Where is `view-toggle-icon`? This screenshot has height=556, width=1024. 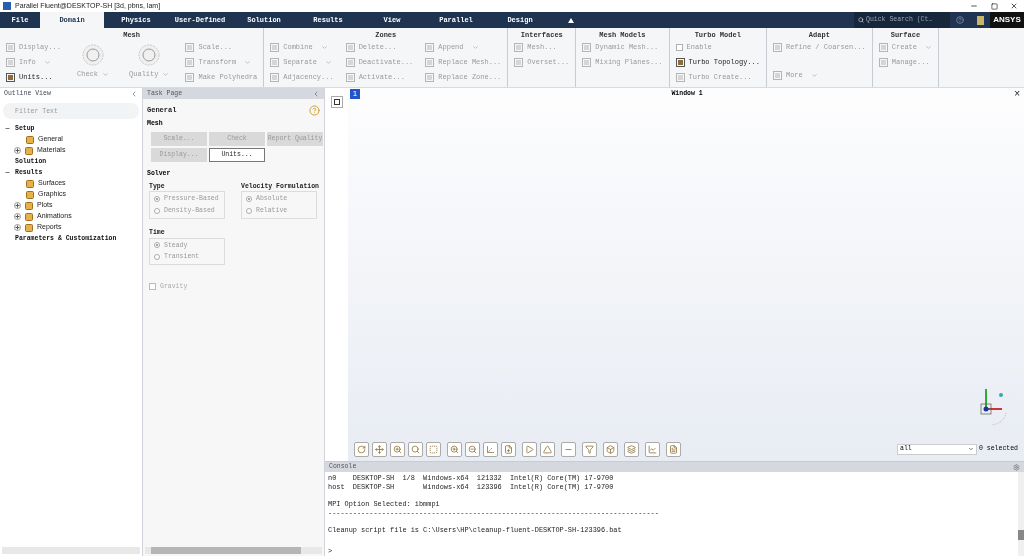
view-toggle-icon is located at coordinates (336, 102).